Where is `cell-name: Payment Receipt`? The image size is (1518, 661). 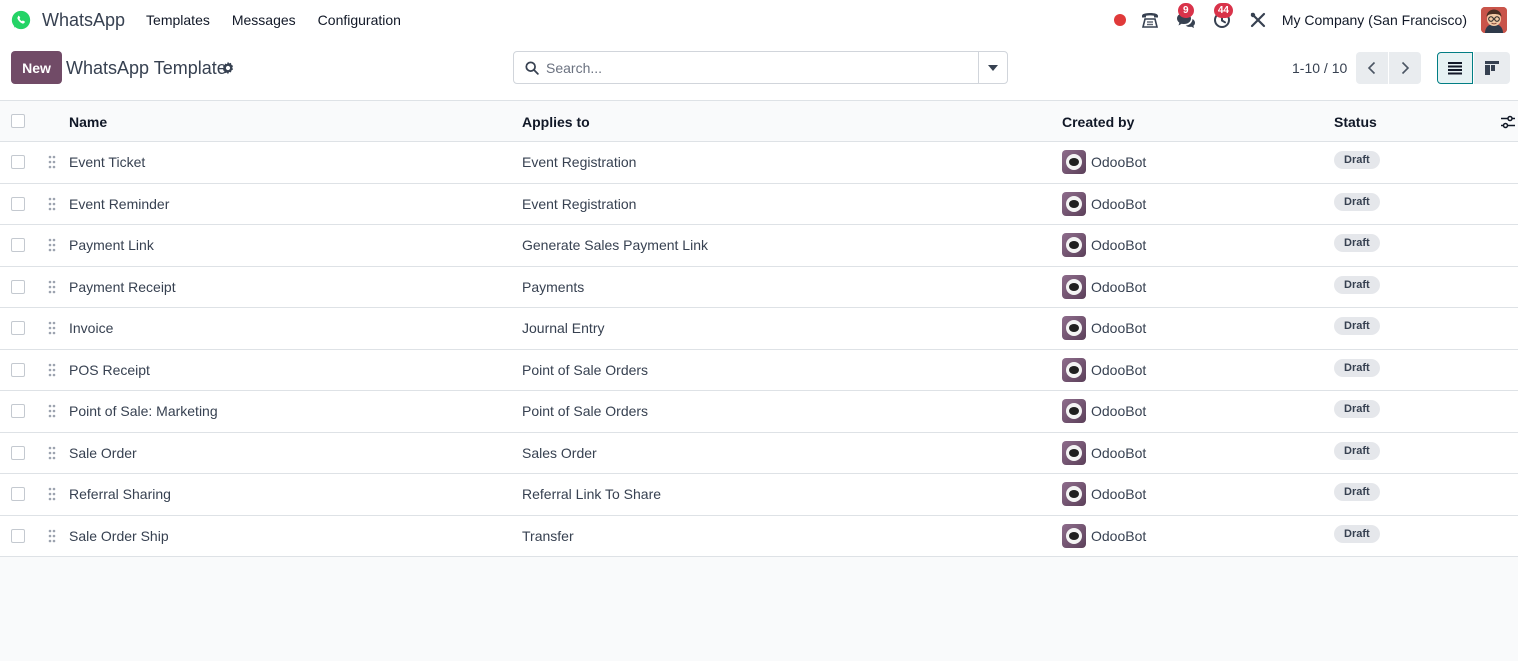 cell-name: Payment Receipt is located at coordinates (122, 286).